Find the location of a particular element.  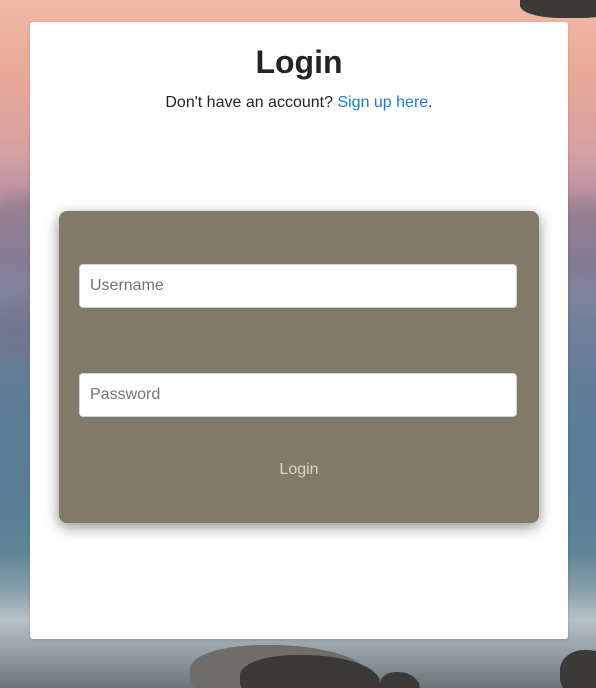

login-button: Login is located at coordinates (299, 470).